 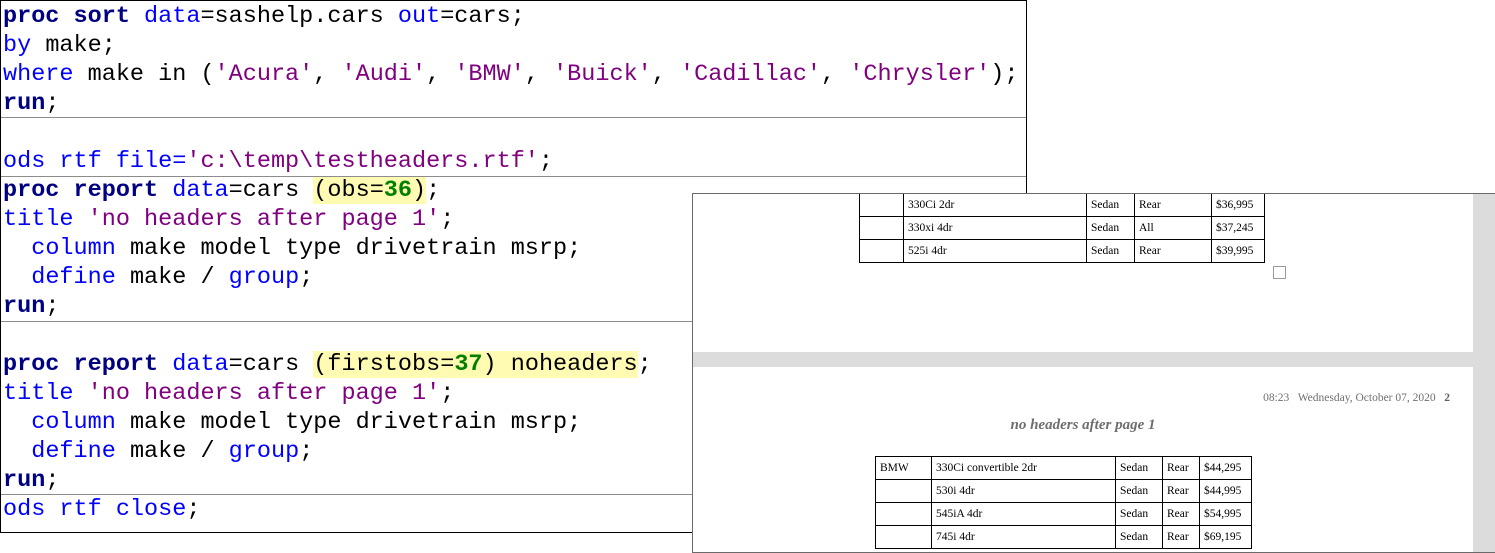 I want to click on code-line-18: ods rtf close;, so click(x=101, y=509).